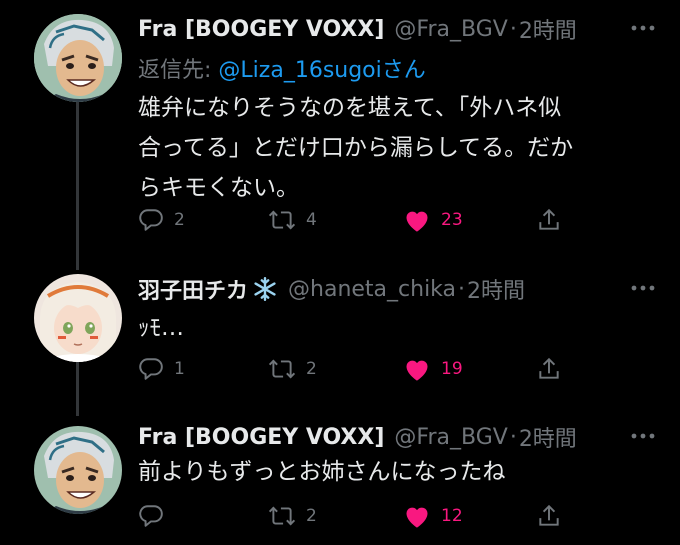  Describe the element at coordinates (452, 516) in the screenshot. I see `like-count: 12` at that location.